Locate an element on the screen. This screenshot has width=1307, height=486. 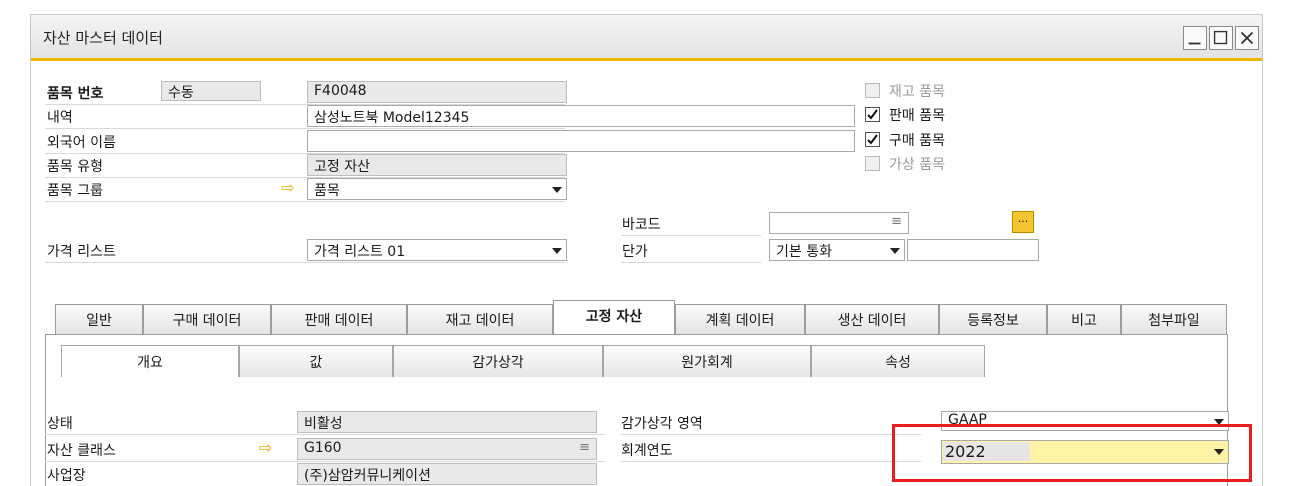
subtab-values: 값 is located at coordinates (316, 361).